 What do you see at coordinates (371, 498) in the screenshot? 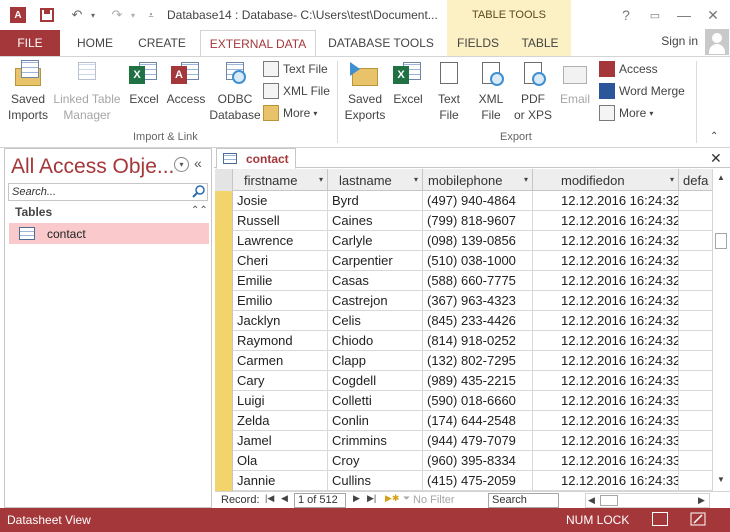
I see `last-record-icon: ▶|` at bounding box center [371, 498].